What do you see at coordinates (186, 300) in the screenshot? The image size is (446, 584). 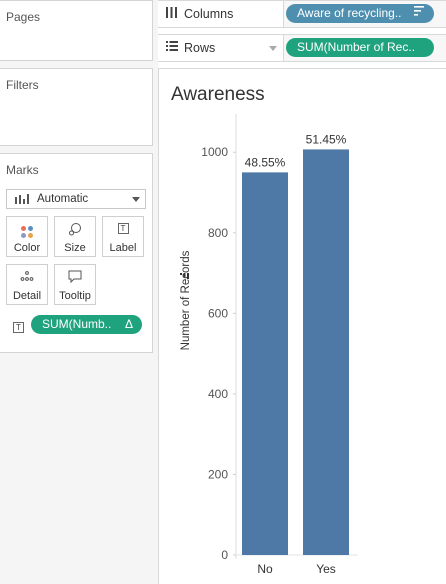 I see `y-axis-title: Number of Records` at bounding box center [186, 300].